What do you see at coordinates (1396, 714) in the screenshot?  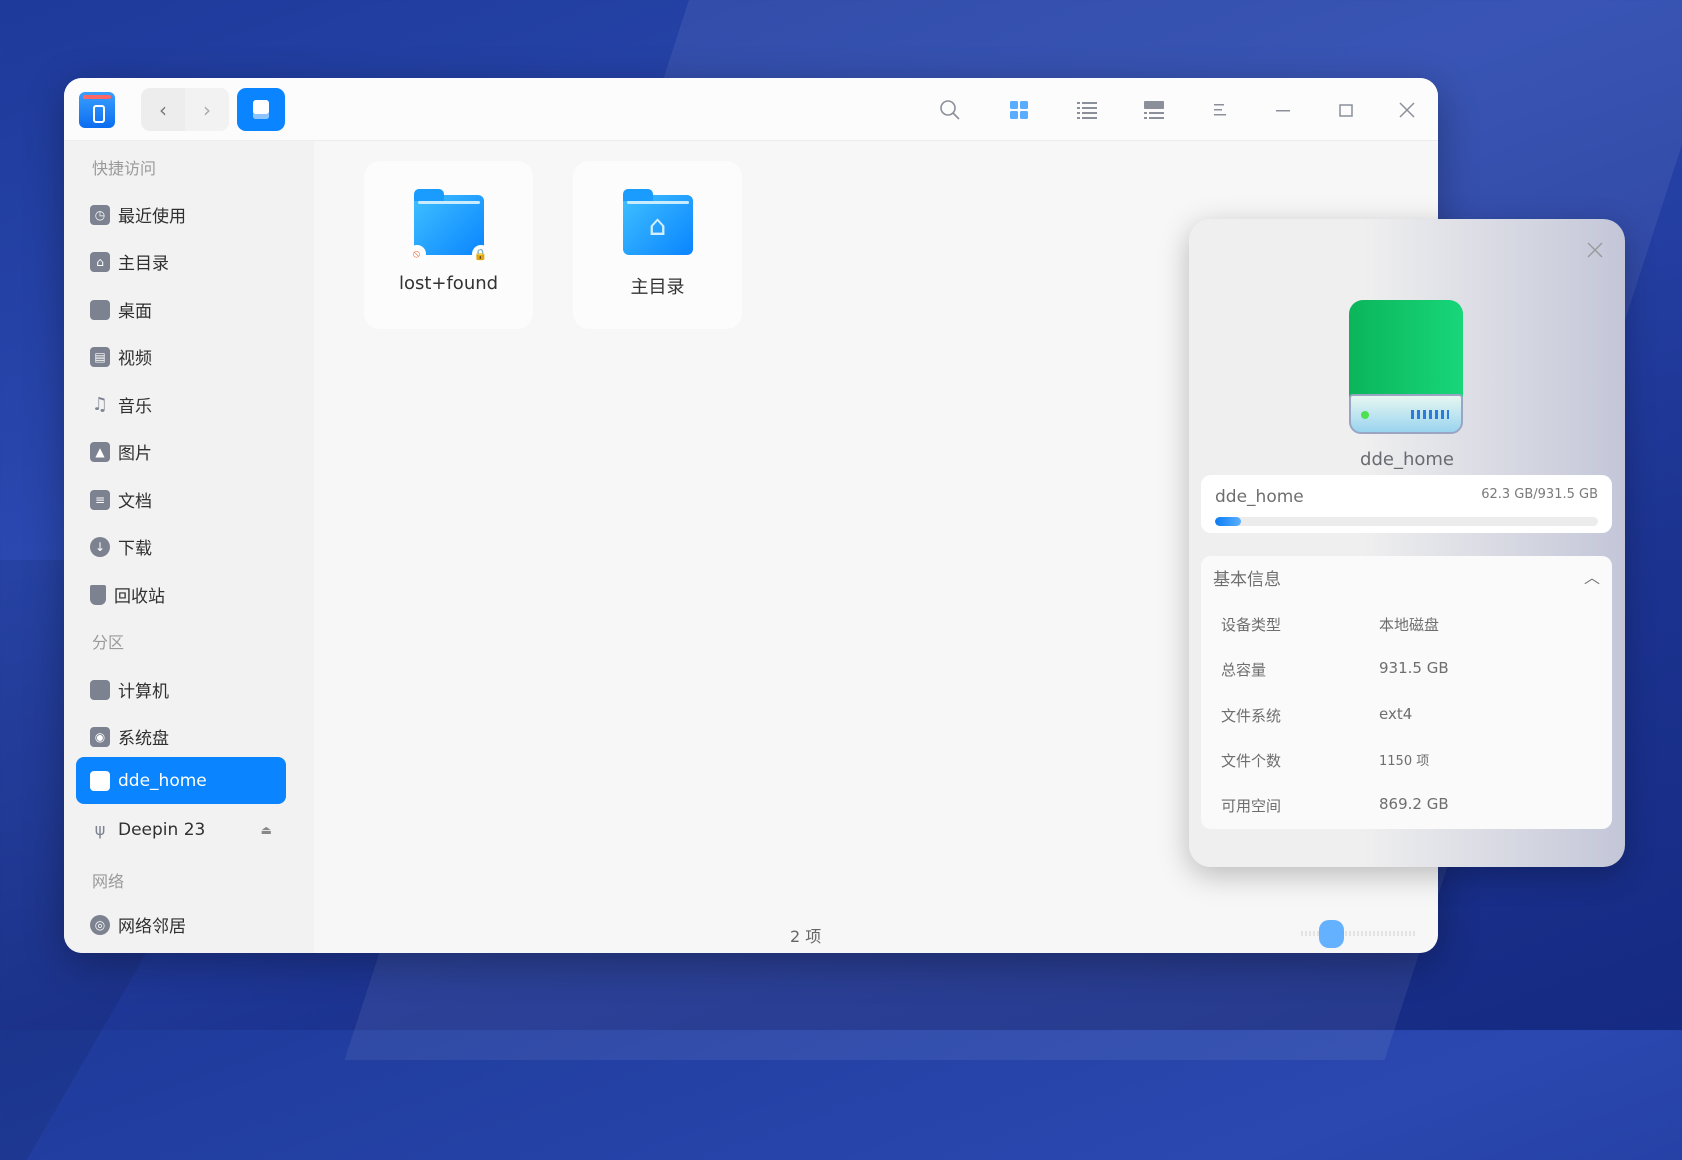 I see `info-value: ext4` at bounding box center [1396, 714].